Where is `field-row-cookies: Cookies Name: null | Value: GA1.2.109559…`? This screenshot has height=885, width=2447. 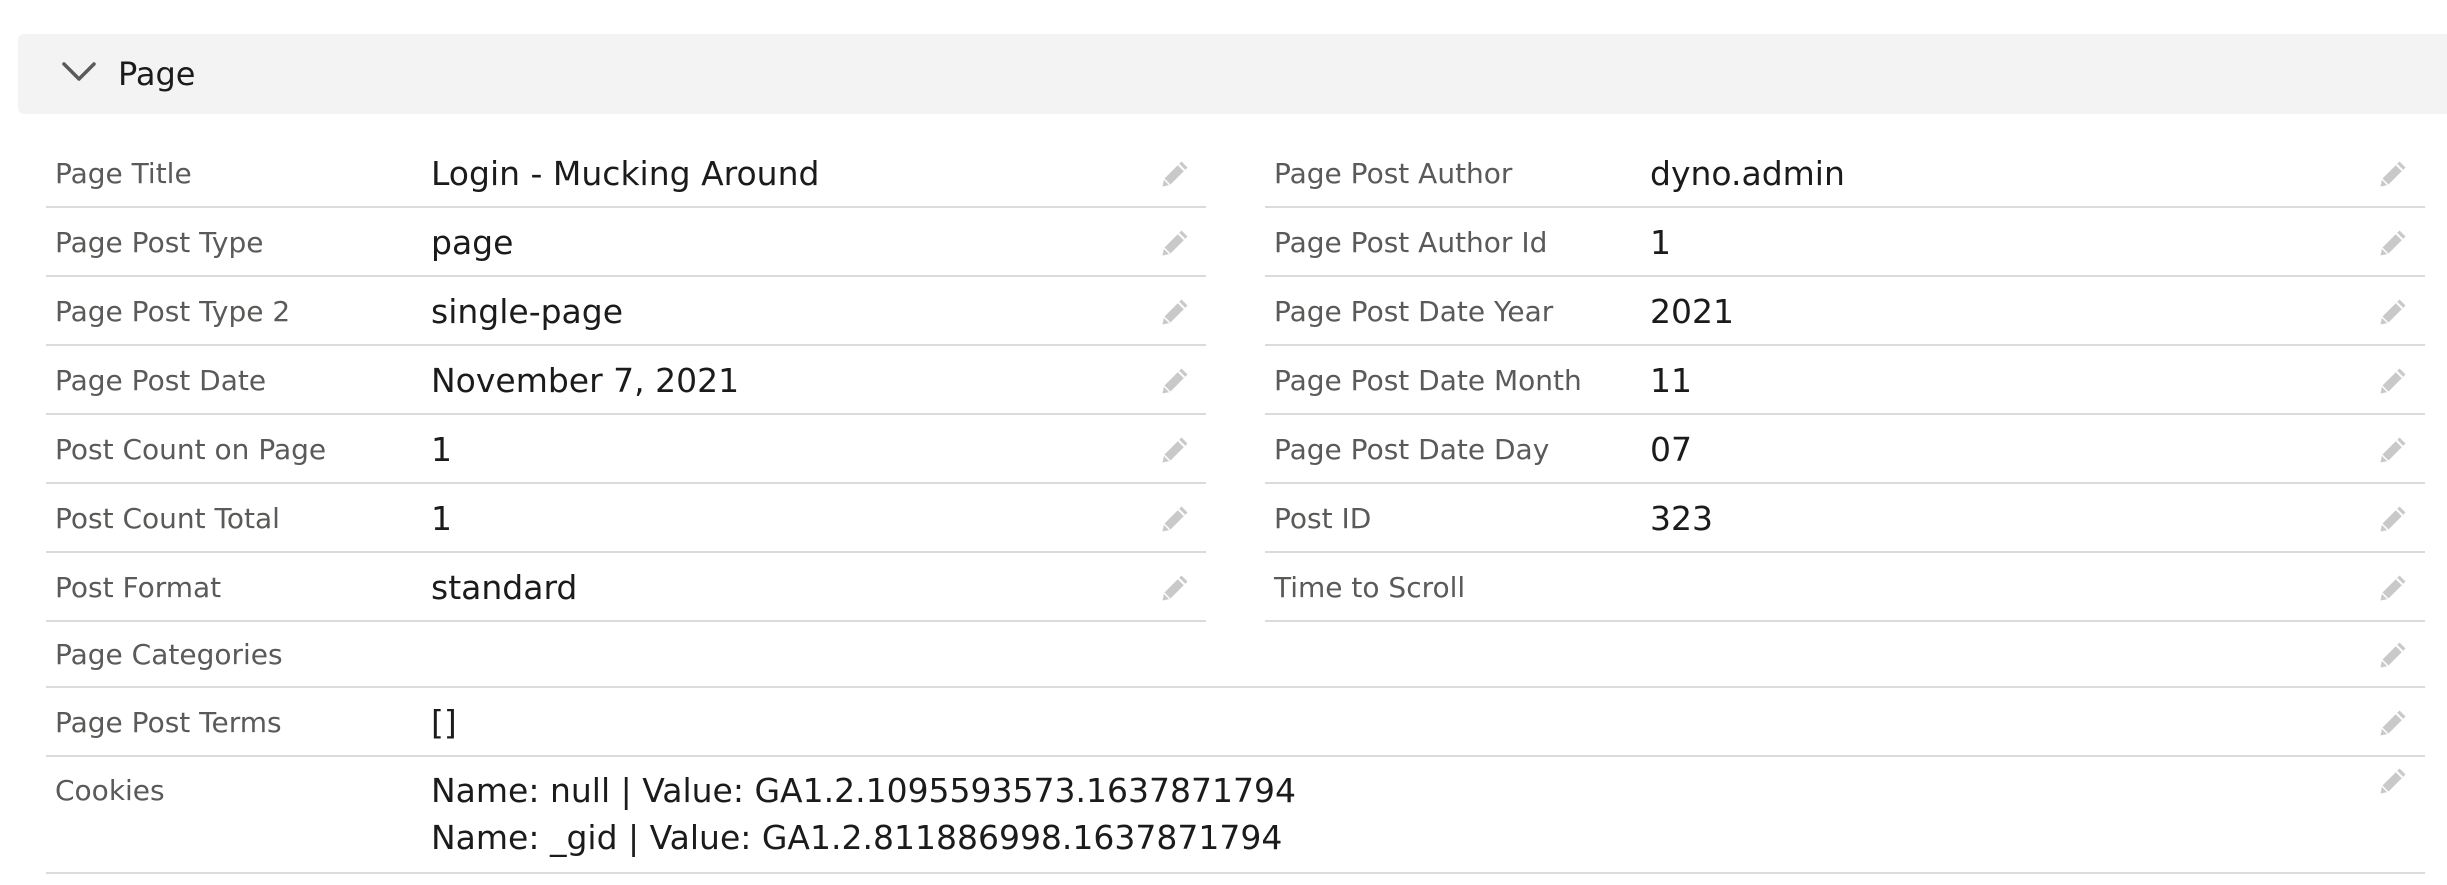
field-row-cookies: Cookies Name: null | Value: GA1.2.109559… is located at coordinates (1235, 815).